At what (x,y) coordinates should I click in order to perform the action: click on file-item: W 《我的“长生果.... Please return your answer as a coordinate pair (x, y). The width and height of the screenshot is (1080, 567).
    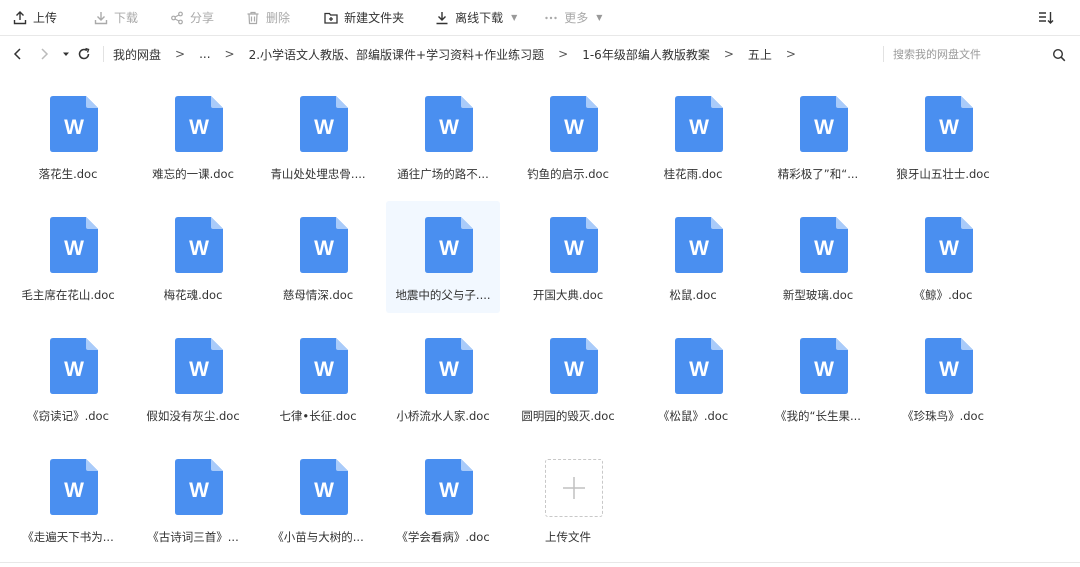
    Looking at the image, I should click on (818, 378).